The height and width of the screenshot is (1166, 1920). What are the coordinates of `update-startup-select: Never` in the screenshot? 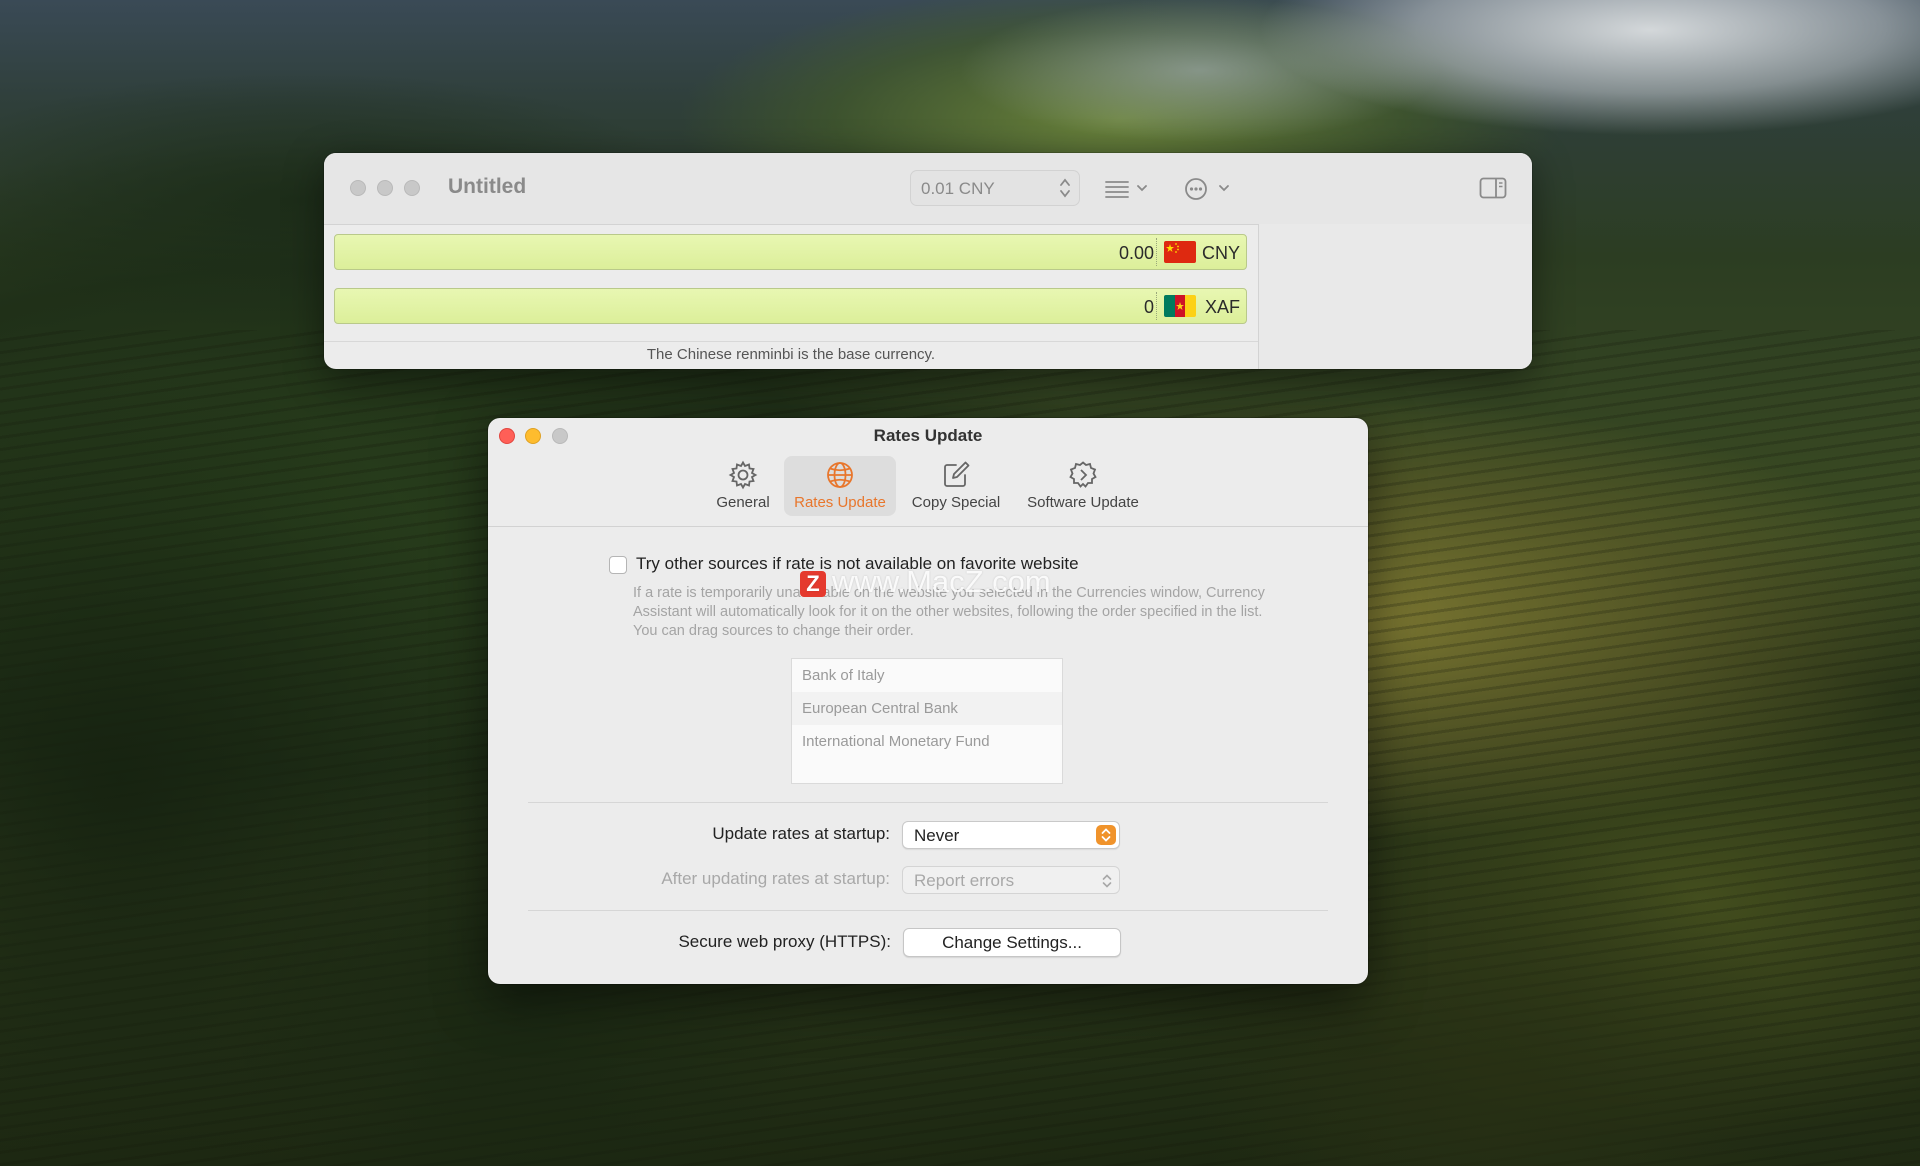 It's located at (1011, 835).